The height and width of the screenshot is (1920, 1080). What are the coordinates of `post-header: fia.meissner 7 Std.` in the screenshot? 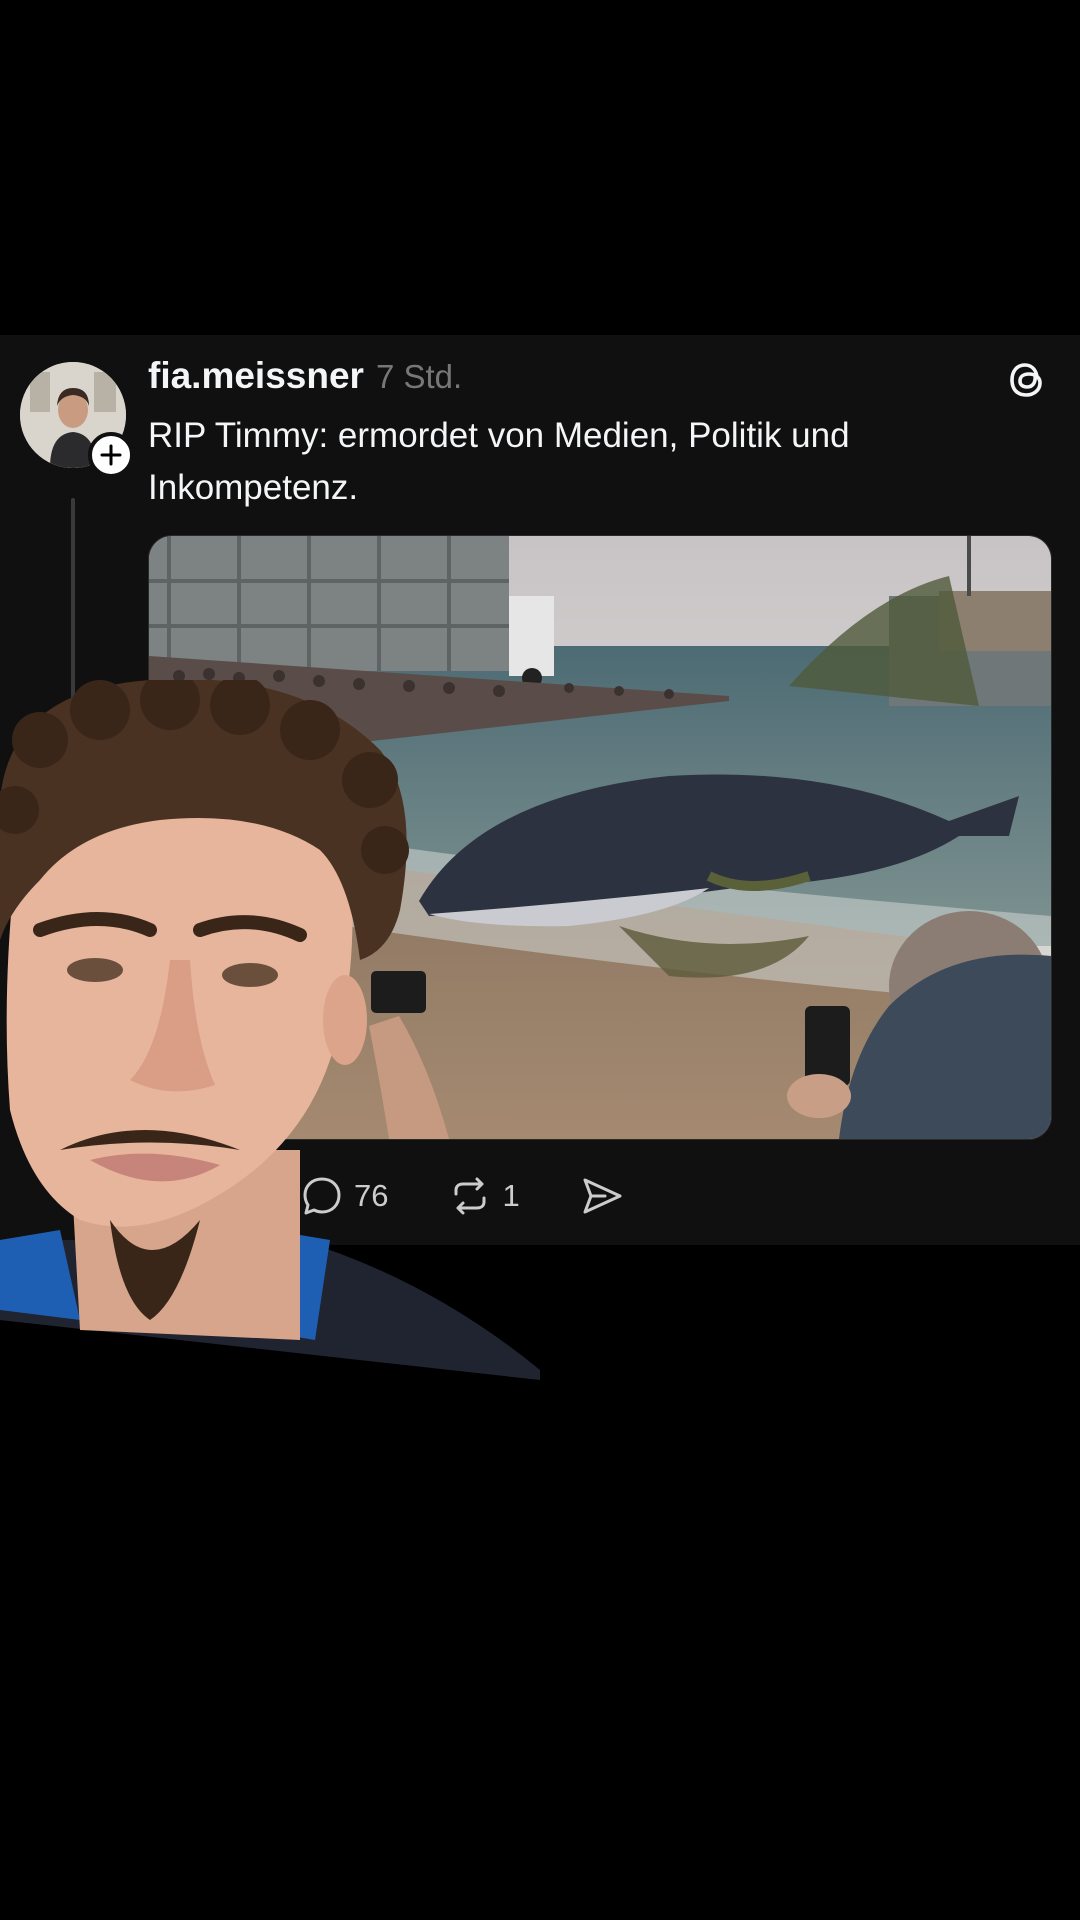 It's located at (305, 376).